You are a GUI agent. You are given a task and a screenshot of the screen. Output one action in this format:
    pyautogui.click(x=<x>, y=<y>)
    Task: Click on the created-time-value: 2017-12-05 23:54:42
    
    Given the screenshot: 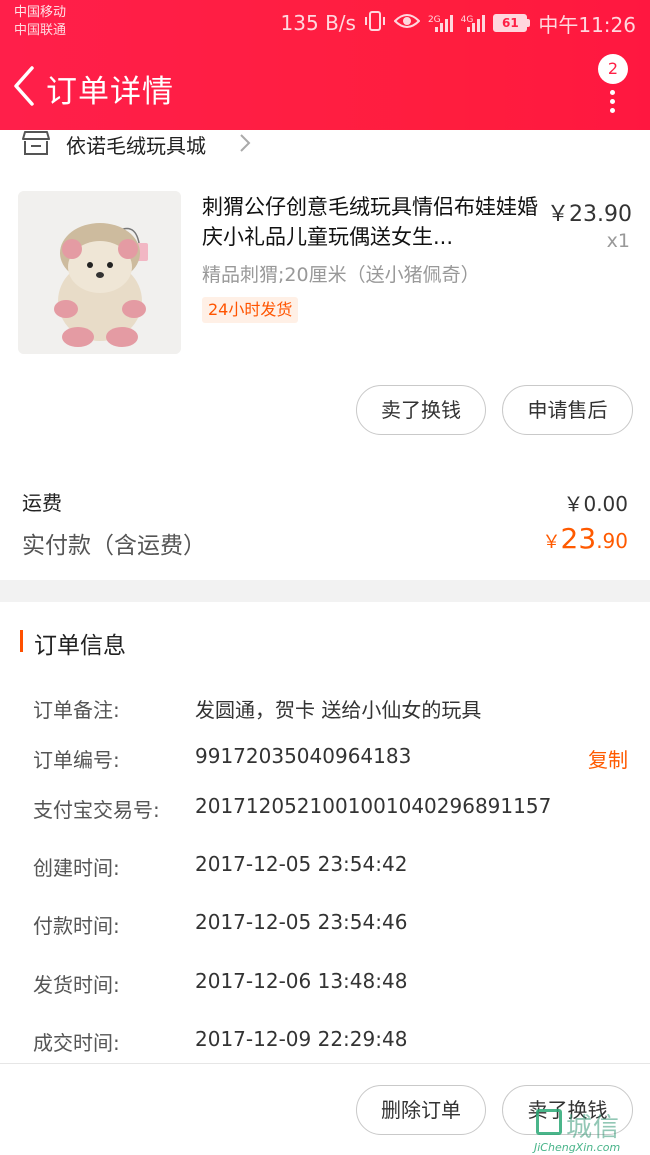 What is the action you would take?
    pyautogui.click(x=301, y=864)
    